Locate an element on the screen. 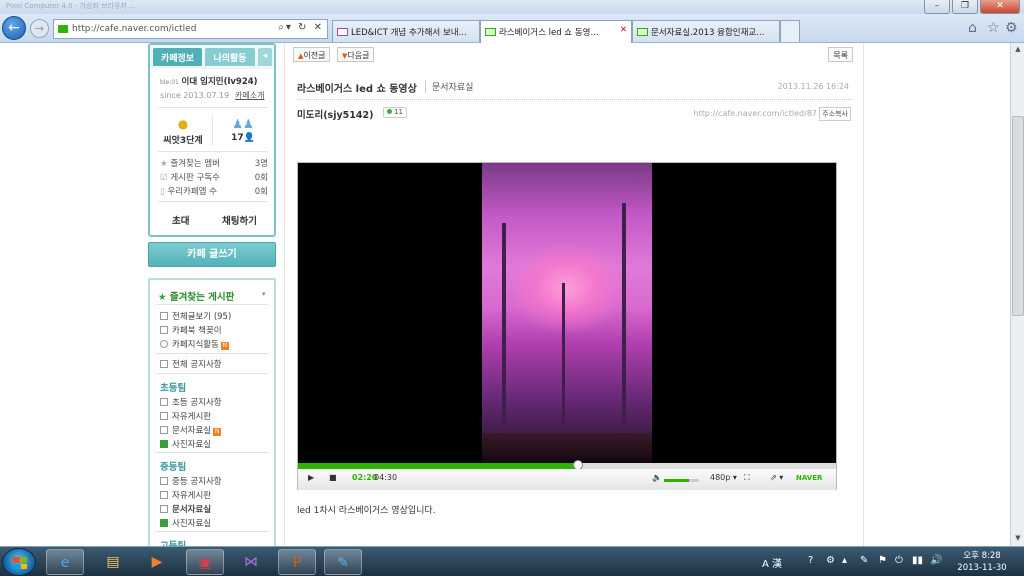  naver-logo: NAVER is located at coordinates (809, 478).